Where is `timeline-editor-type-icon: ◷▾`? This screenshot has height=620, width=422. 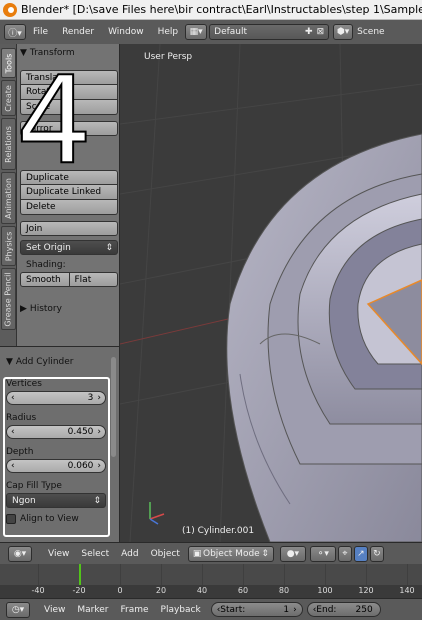 timeline-editor-type-icon: ◷▾ is located at coordinates (18, 609).